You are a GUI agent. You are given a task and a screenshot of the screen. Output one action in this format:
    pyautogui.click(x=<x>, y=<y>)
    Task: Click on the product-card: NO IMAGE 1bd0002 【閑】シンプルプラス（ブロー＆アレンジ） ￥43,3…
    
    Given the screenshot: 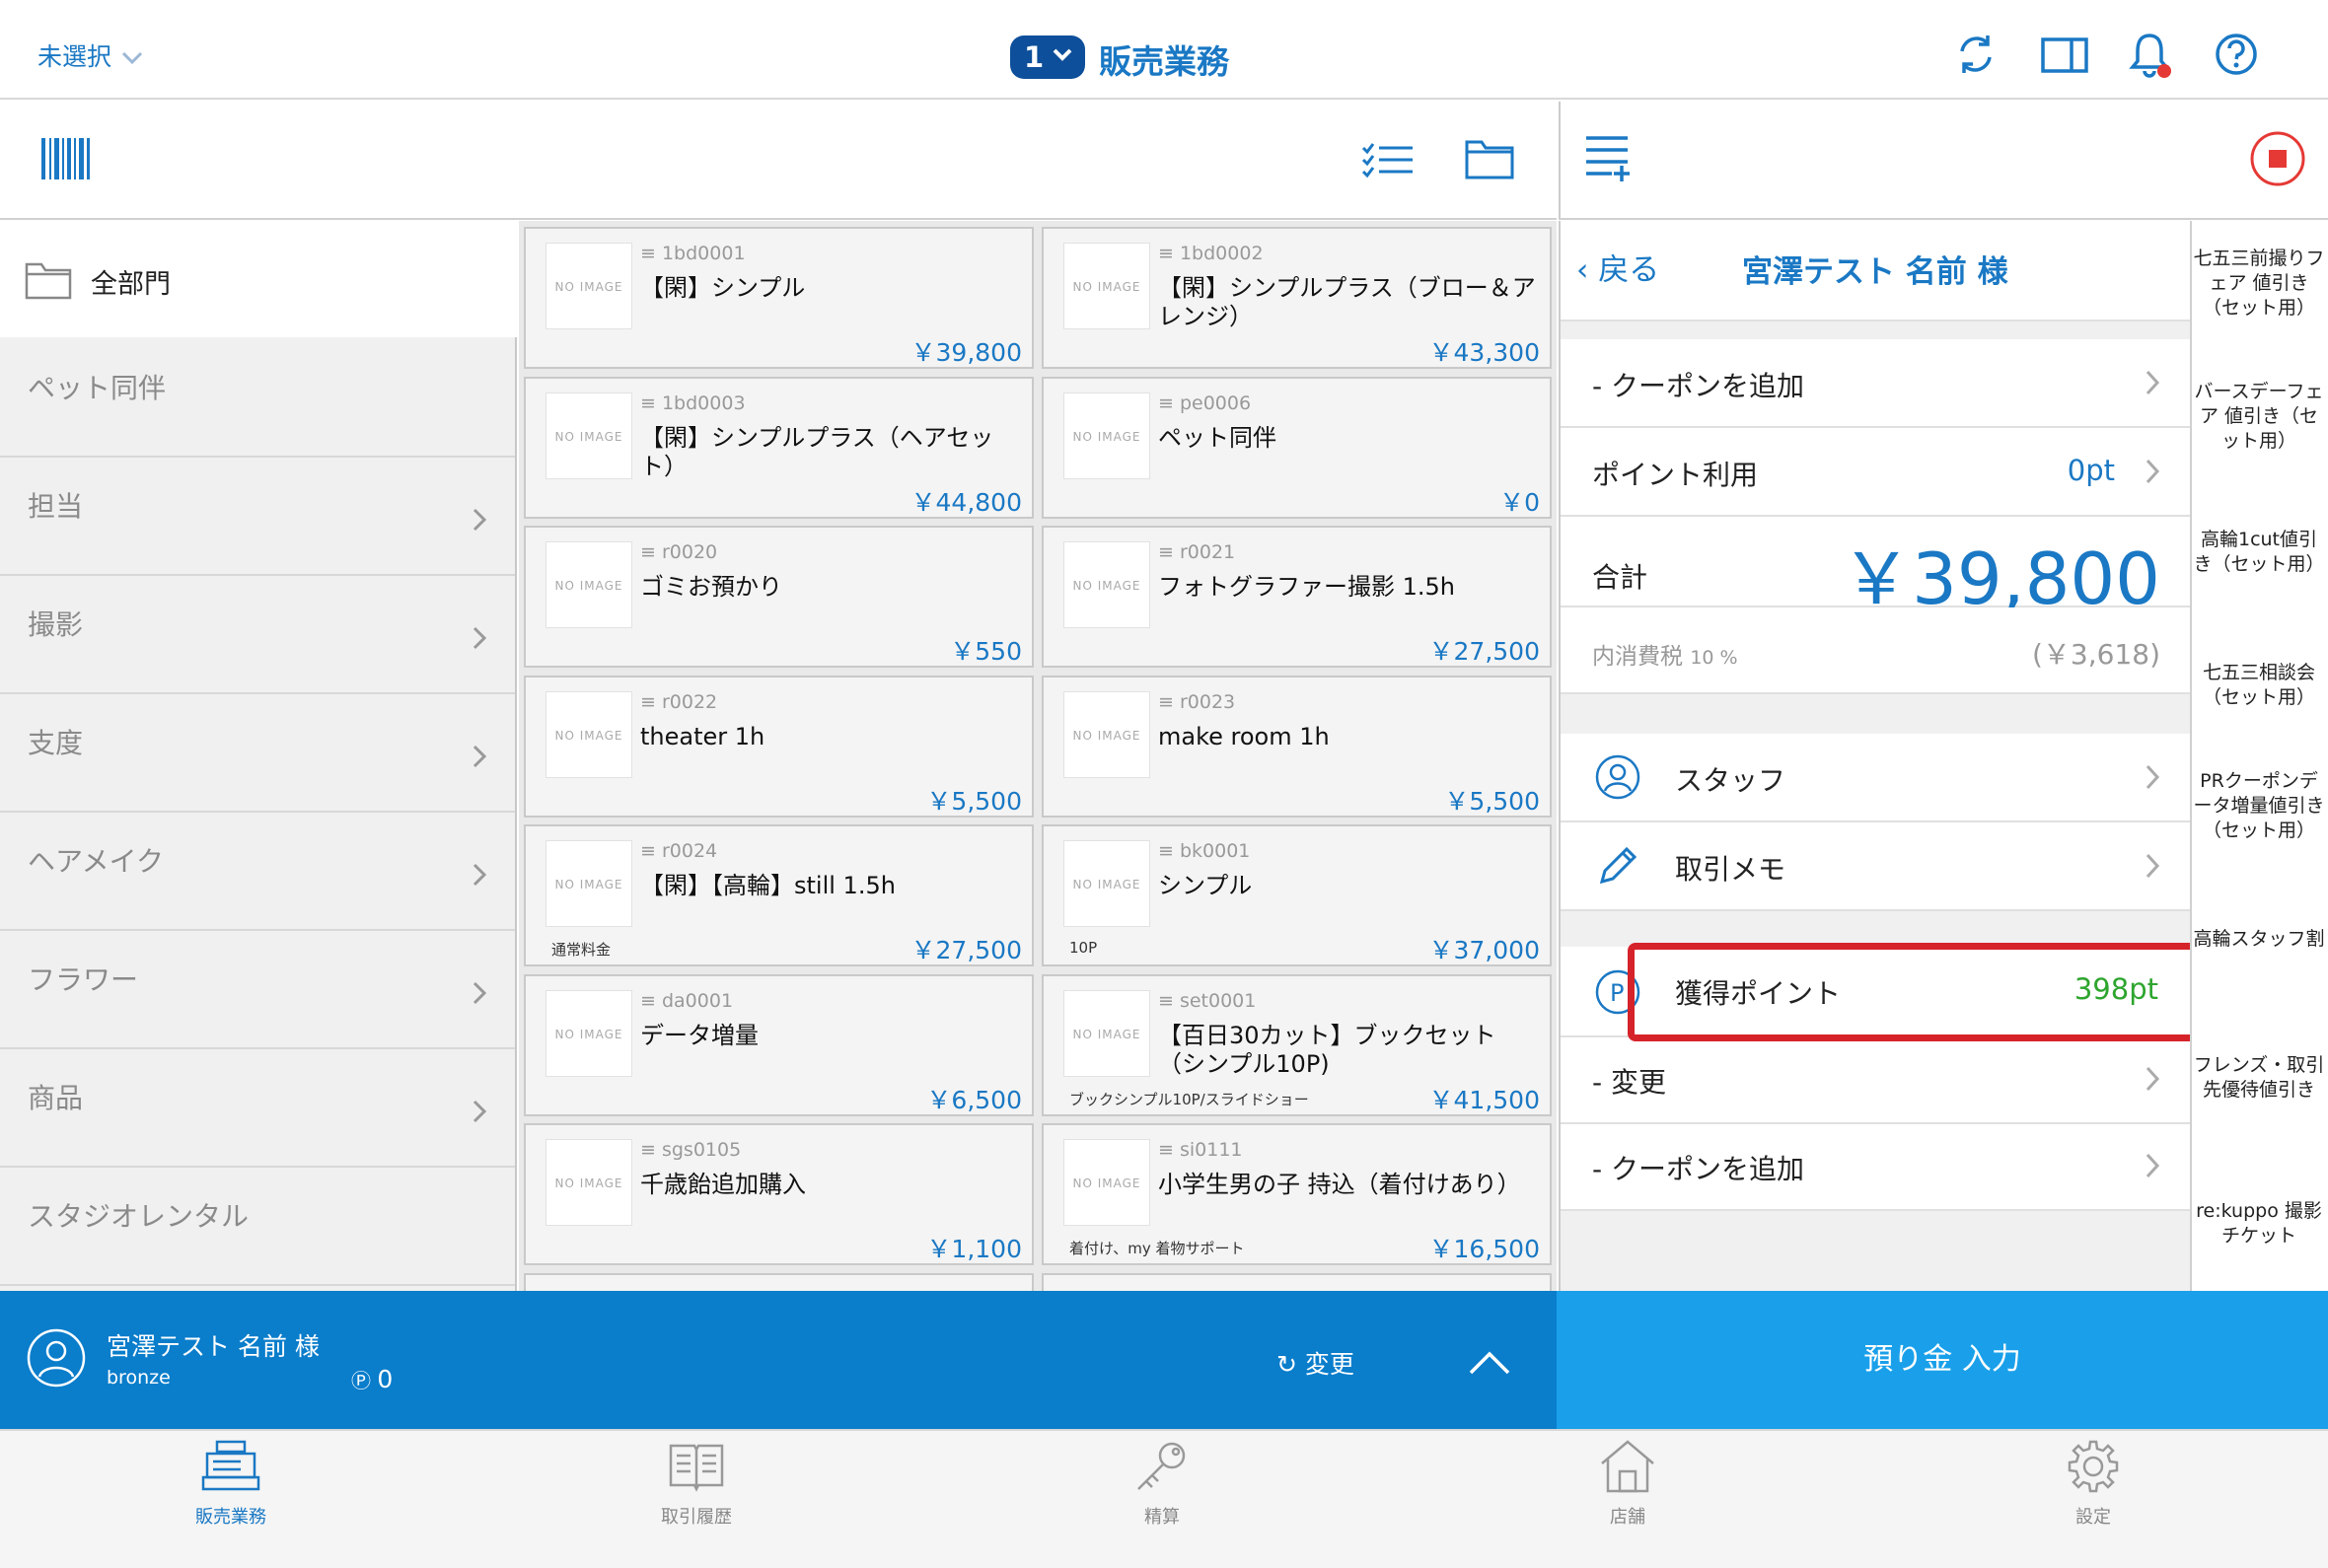 What is the action you would take?
    pyautogui.click(x=1297, y=298)
    